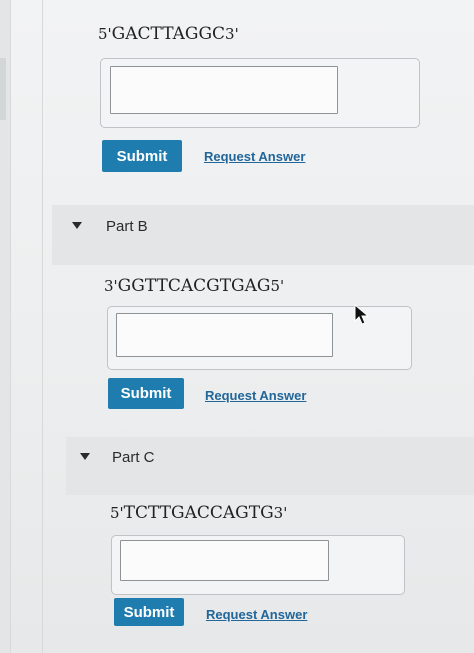  Describe the element at coordinates (149, 612) in the screenshot. I see `part-c-submit-button: Submit` at that location.